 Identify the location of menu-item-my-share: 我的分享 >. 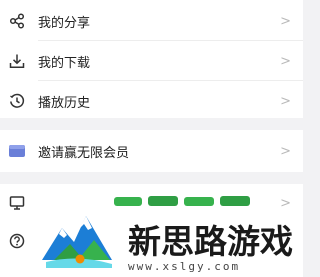
(151, 21).